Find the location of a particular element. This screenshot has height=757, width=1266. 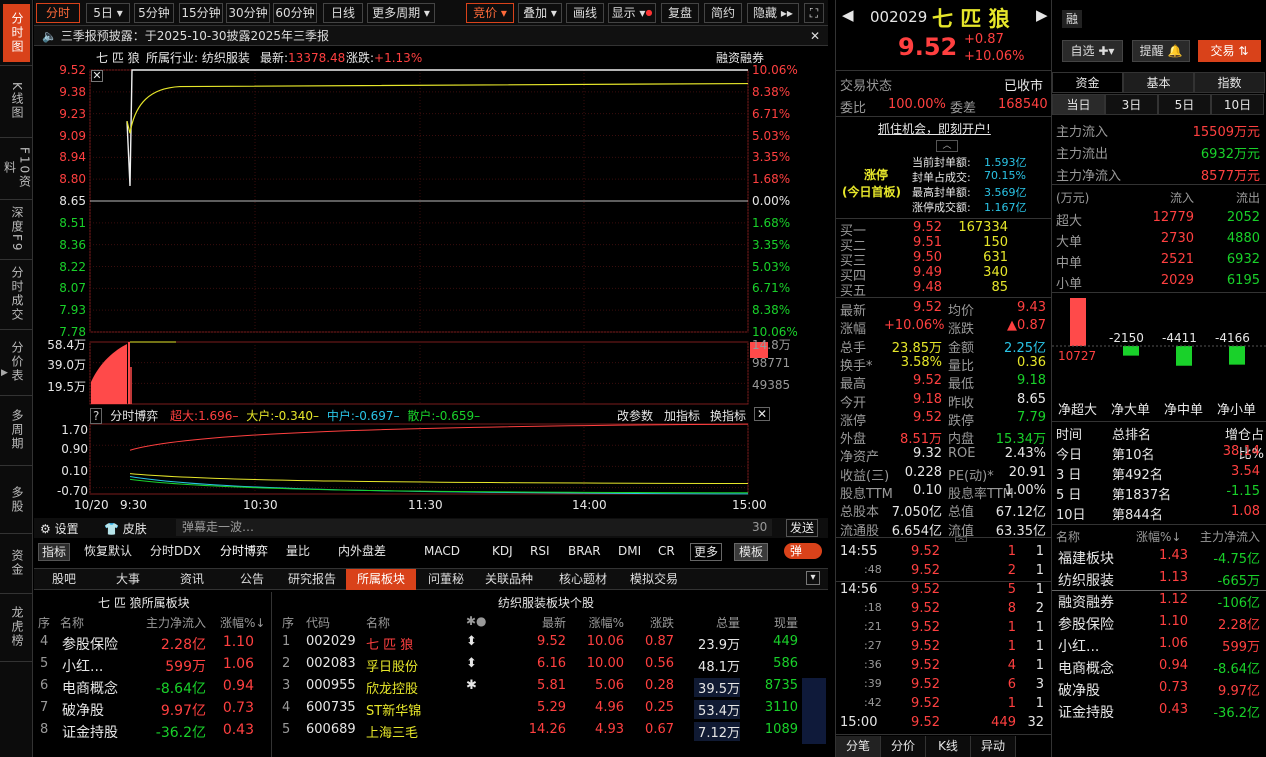

scroll-track is located at coordinates (814, 711).